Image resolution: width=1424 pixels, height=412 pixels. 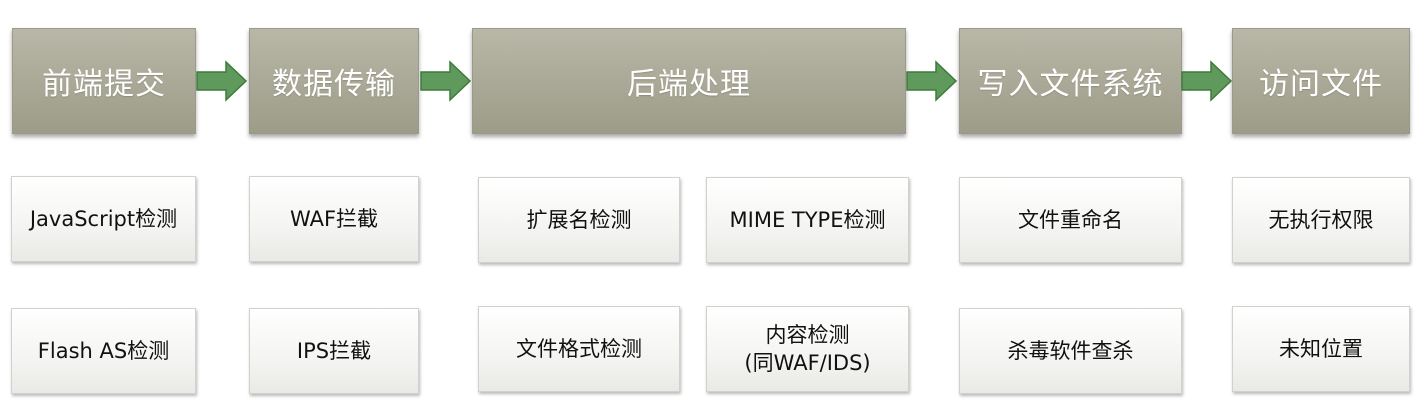 I want to click on check-mime-type: MIME TYPE检测, so click(x=807, y=220).